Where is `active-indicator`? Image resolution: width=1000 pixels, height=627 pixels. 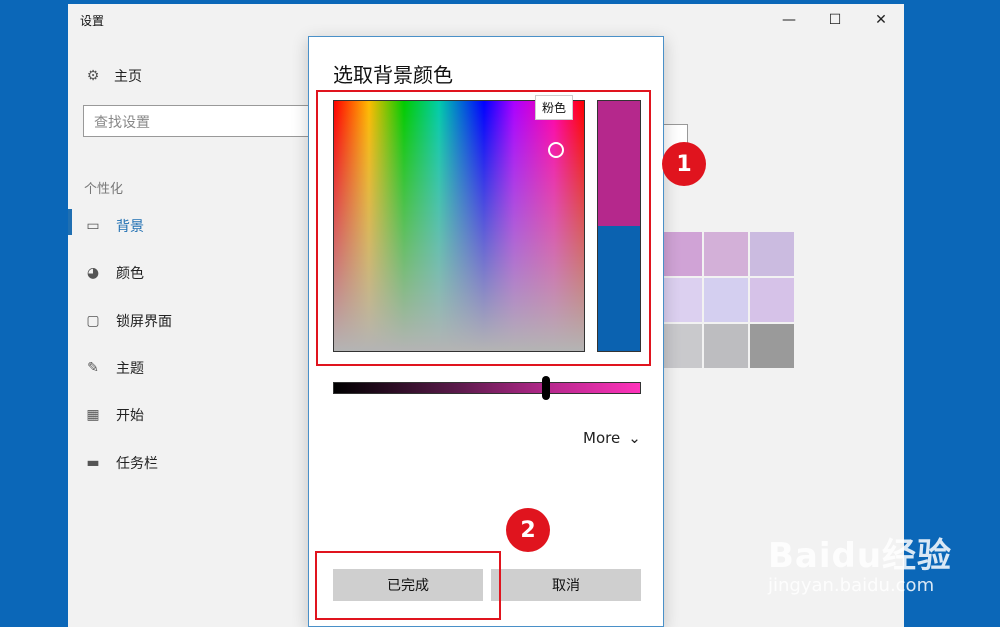
active-indicator is located at coordinates (70, 222).